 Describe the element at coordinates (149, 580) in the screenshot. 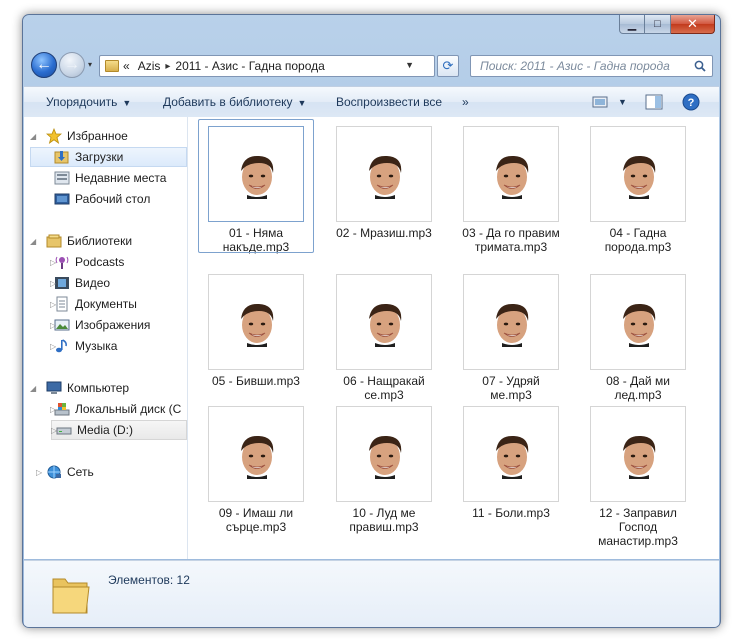

I see `item-count: Элементов: 12` at that location.